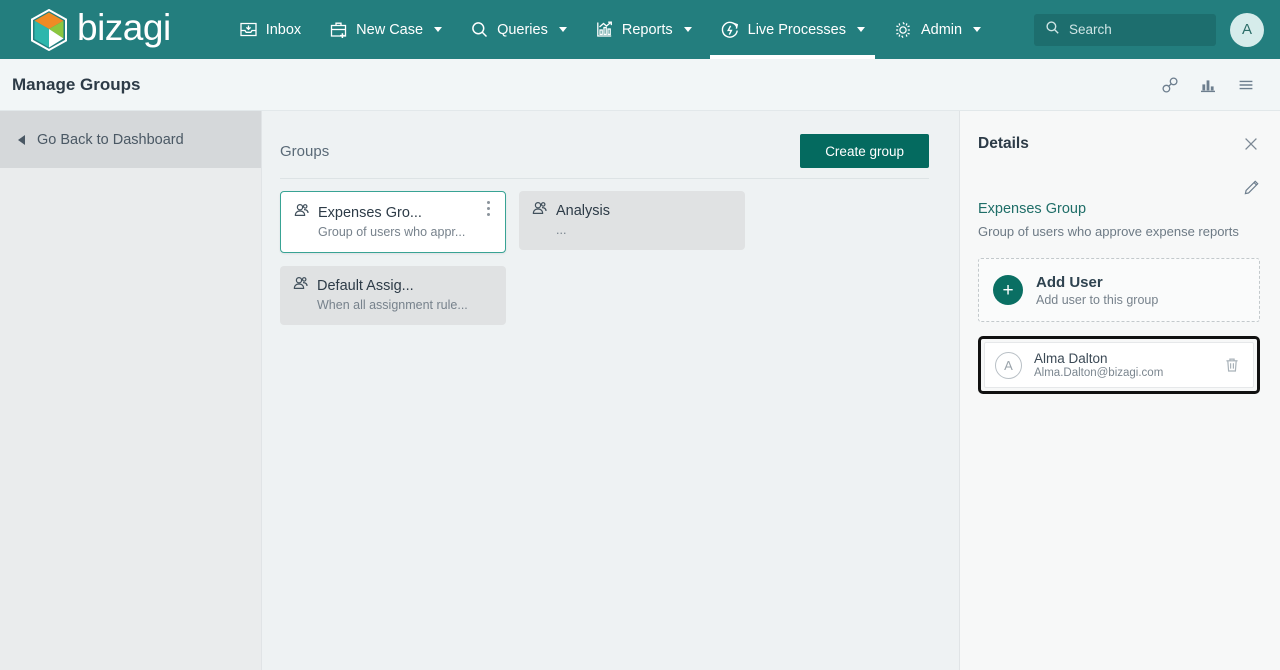  I want to click on nav-item-label: New Case, so click(390, 29).